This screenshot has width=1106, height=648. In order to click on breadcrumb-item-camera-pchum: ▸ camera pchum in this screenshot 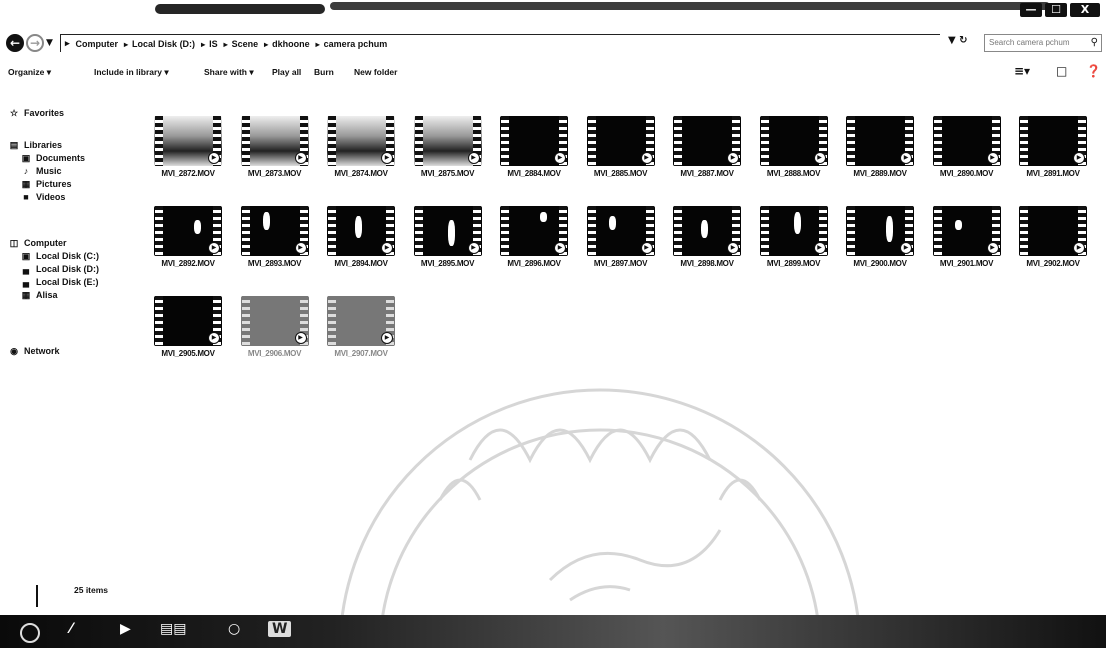, I will do `click(352, 44)`.